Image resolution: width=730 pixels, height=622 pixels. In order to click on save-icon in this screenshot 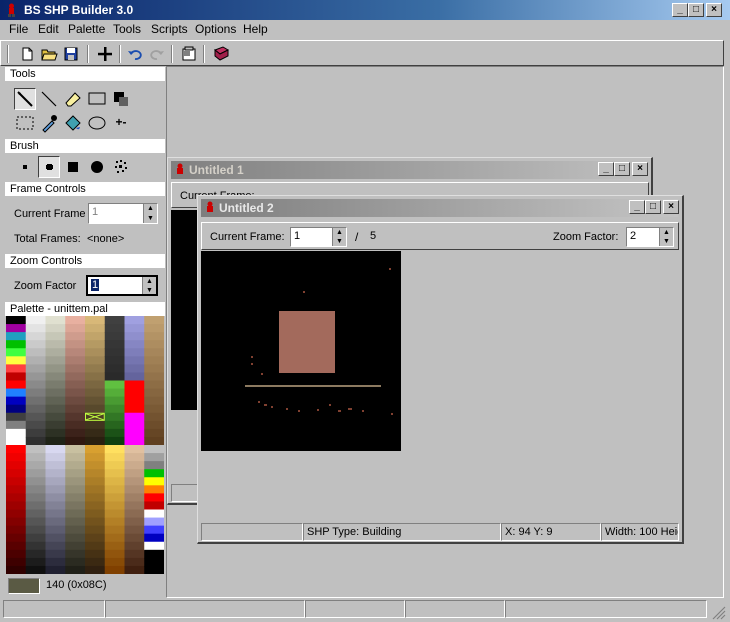, I will do `click(71, 54)`.